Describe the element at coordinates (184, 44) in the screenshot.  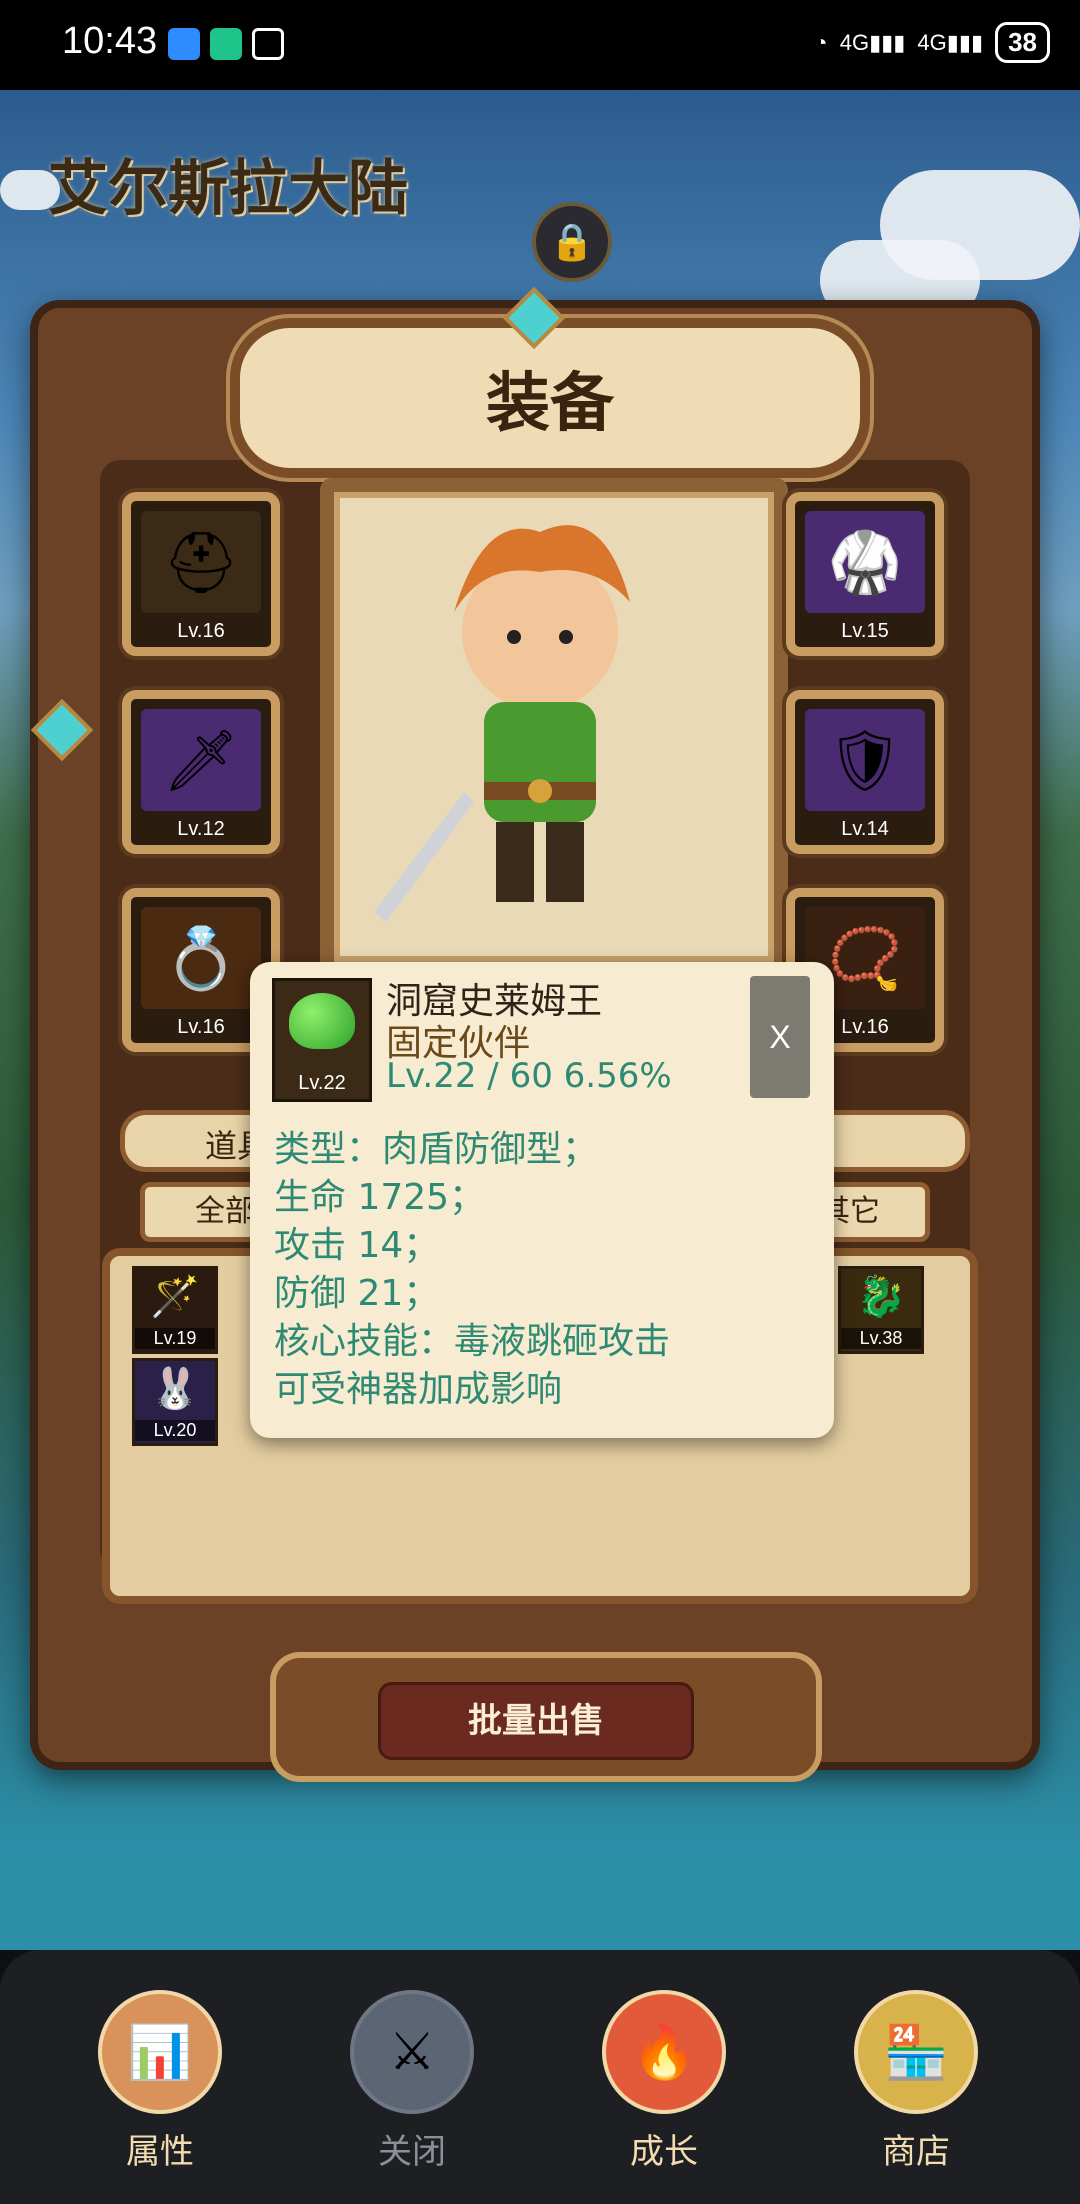
I see `message-icon` at that location.